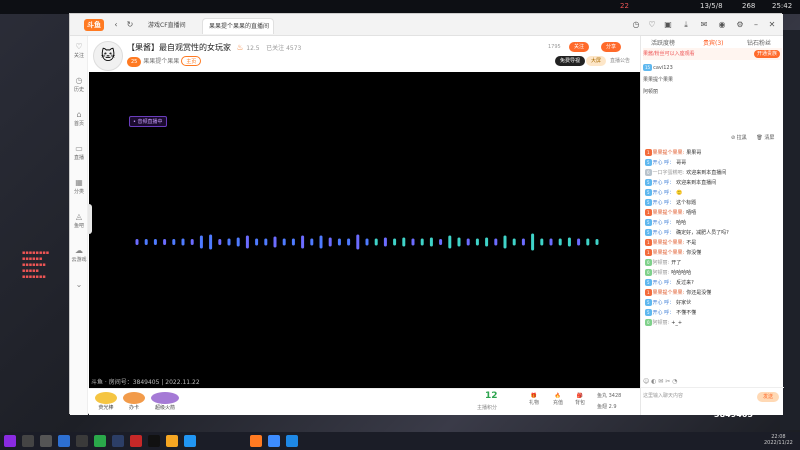 The width and height of the screenshot is (800, 450). Describe the element at coordinates (663, 42) in the screenshot. I see `tab-activity: 活跃度榜` at that location.